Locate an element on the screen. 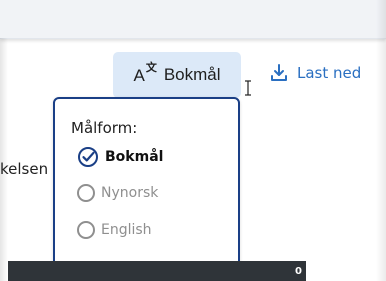 The height and width of the screenshot is (281, 386). language-select-button: A文 Bokmål is located at coordinates (177, 75).